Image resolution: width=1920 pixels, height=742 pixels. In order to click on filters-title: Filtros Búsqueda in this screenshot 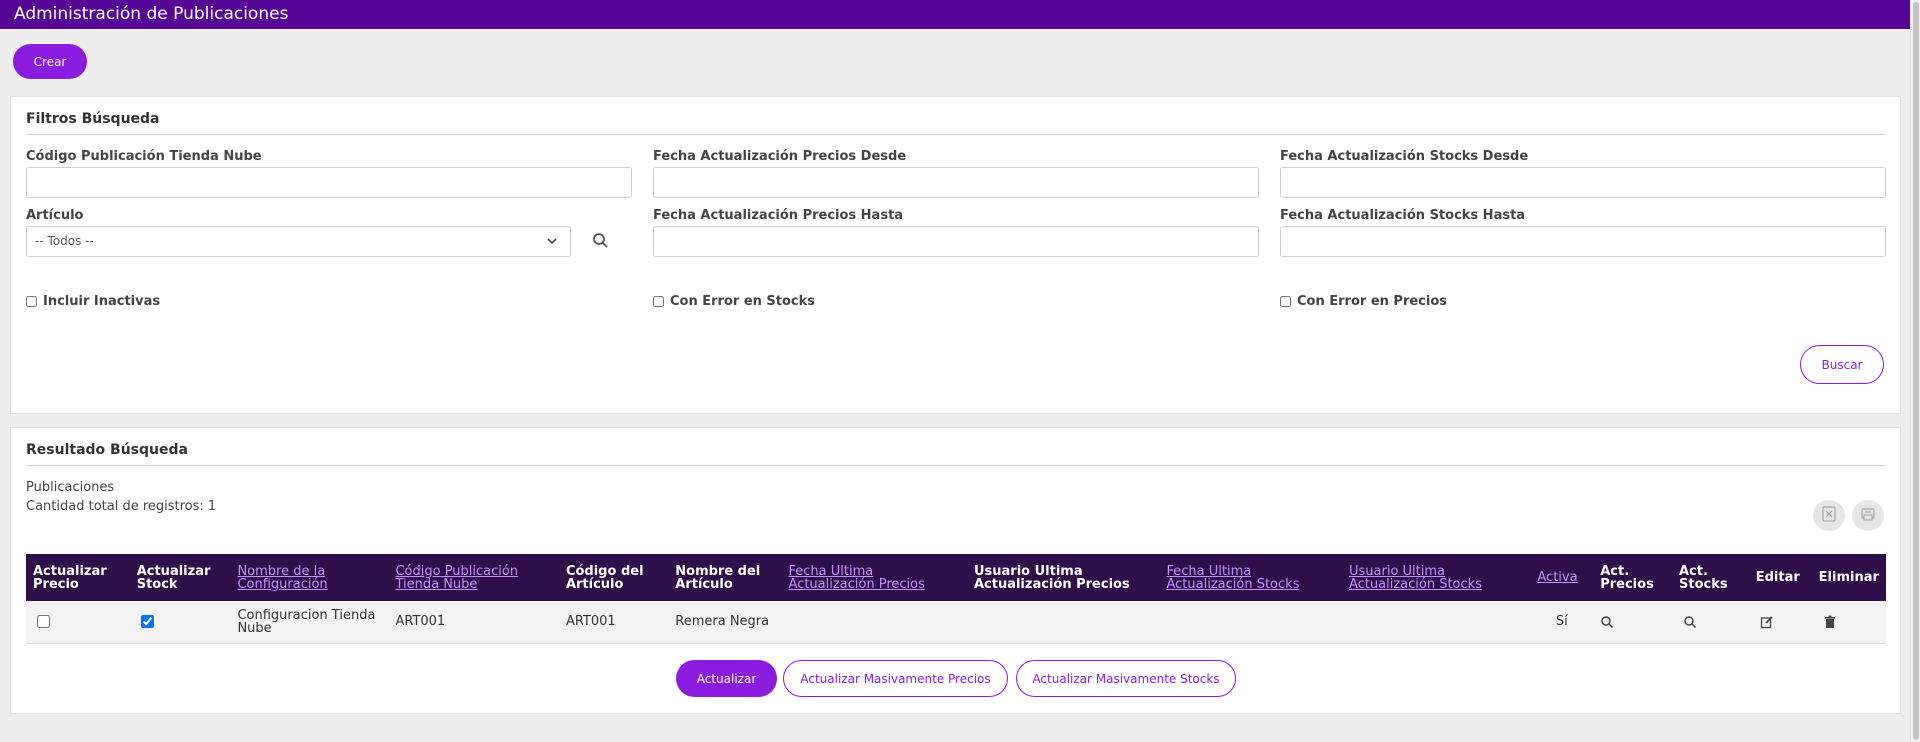, I will do `click(956, 123)`.